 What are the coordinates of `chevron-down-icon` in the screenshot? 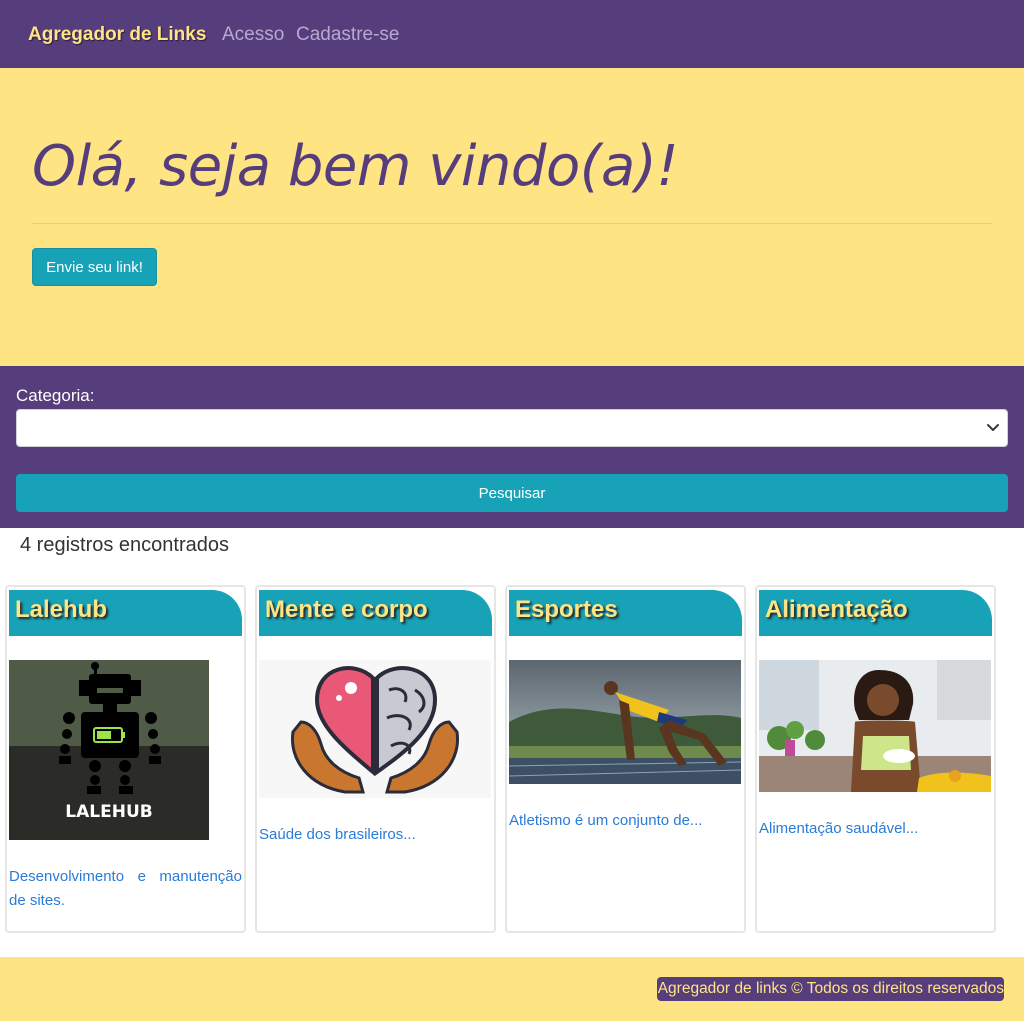 It's located at (993, 427).